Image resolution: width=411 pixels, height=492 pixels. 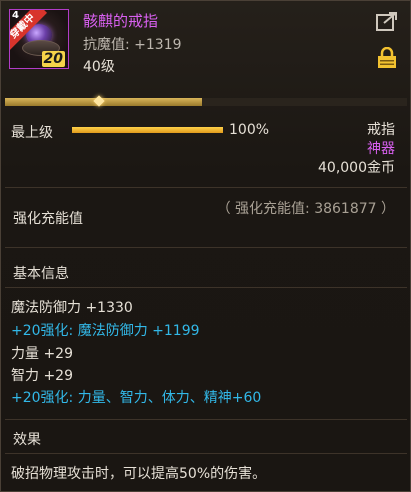 I want to click on stat-line: 魔法防御力 +1330, so click(x=72, y=308).